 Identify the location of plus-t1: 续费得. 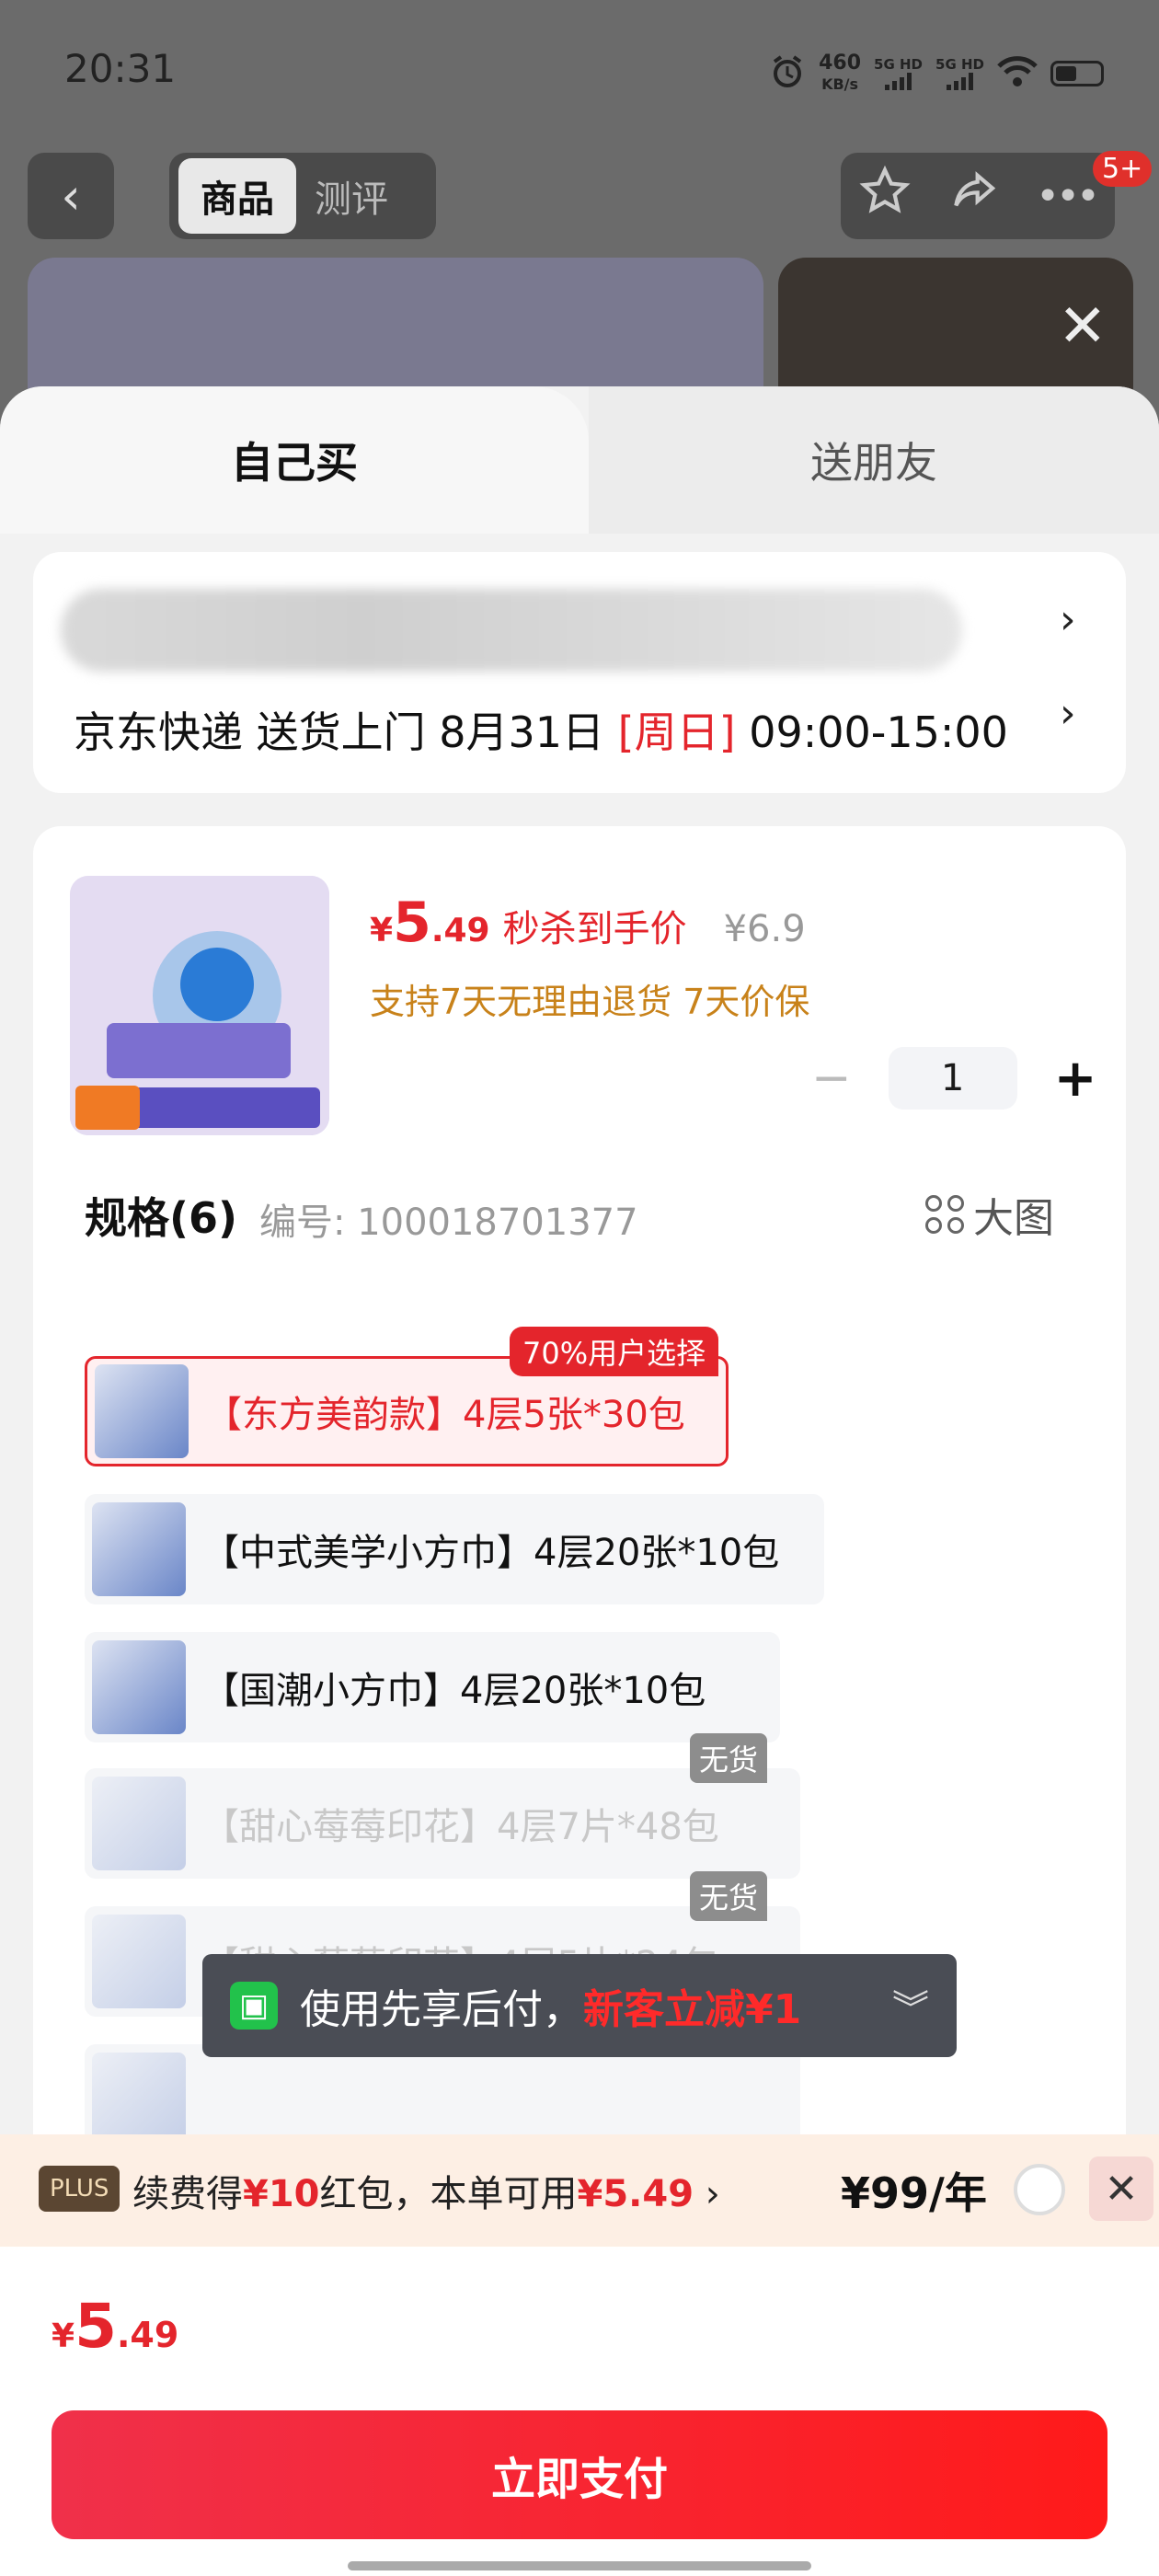
(187, 2194).